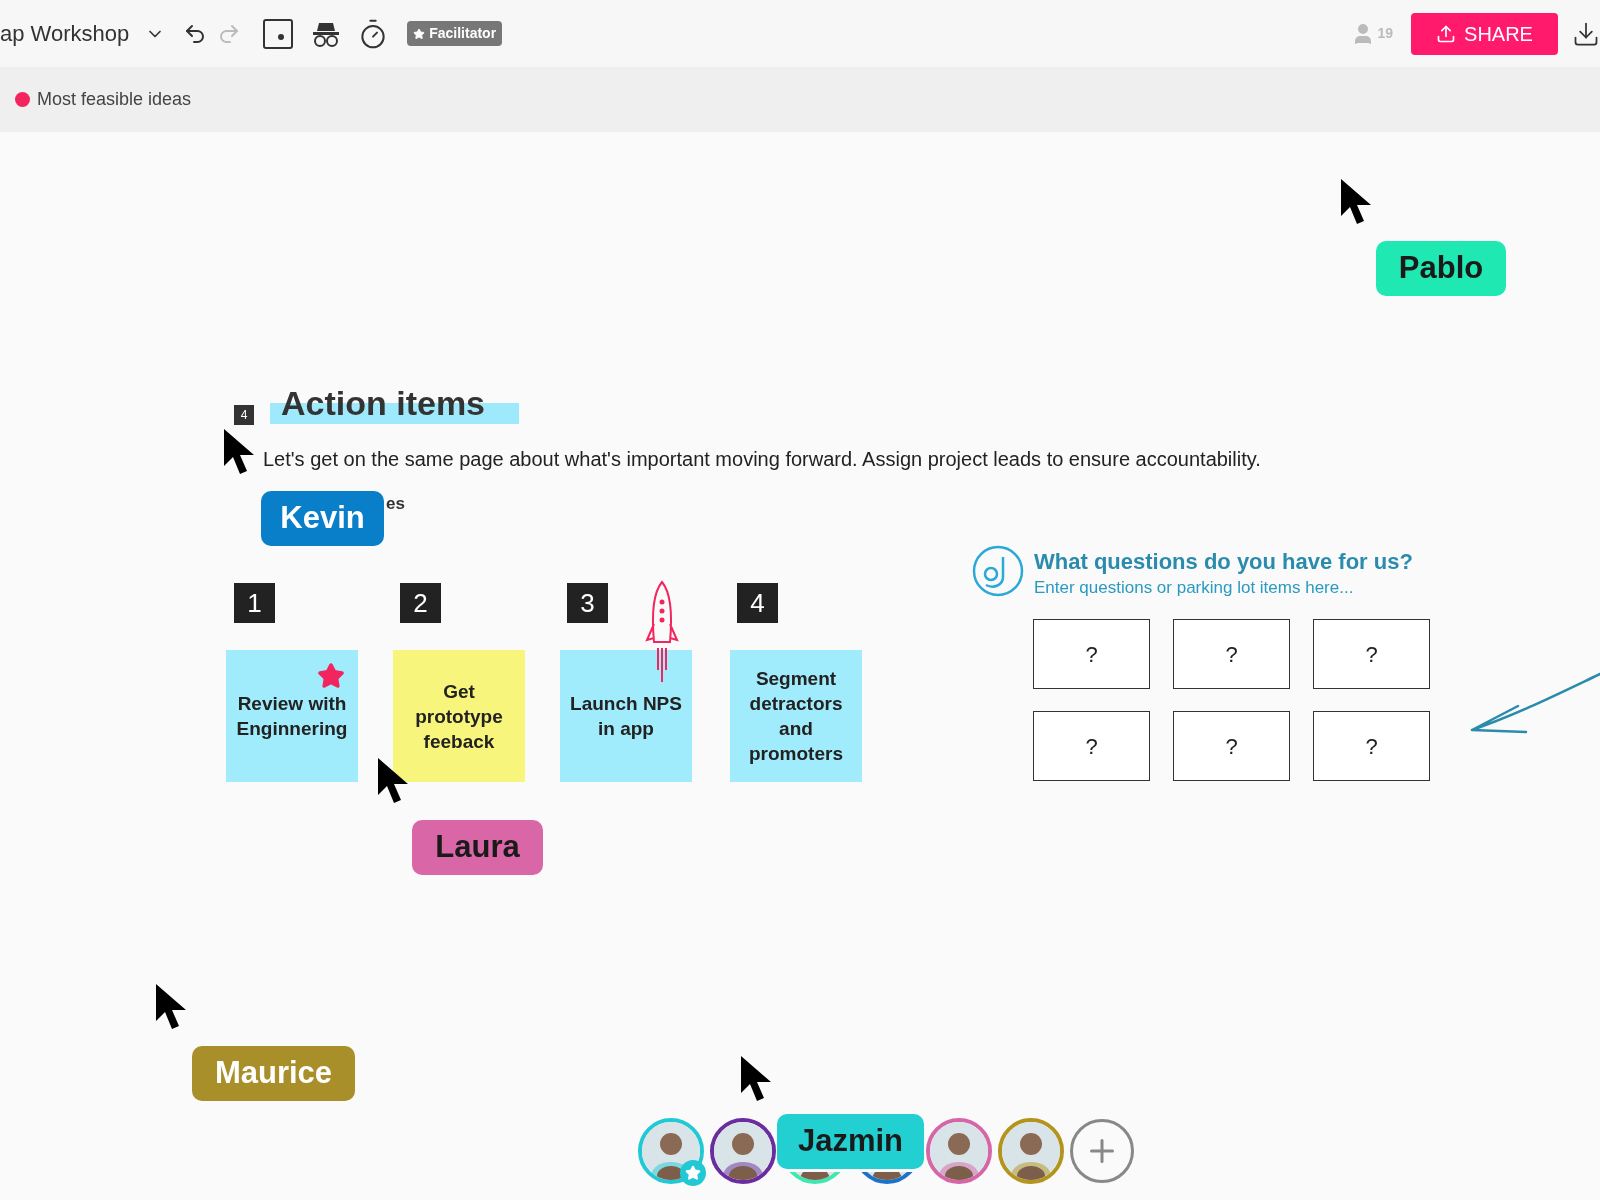 This screenshot has height=1200, width=1600. Describe the element at coordinates (477, 847) in the screenshot. I see `user-name-tag: Laura` at that location.